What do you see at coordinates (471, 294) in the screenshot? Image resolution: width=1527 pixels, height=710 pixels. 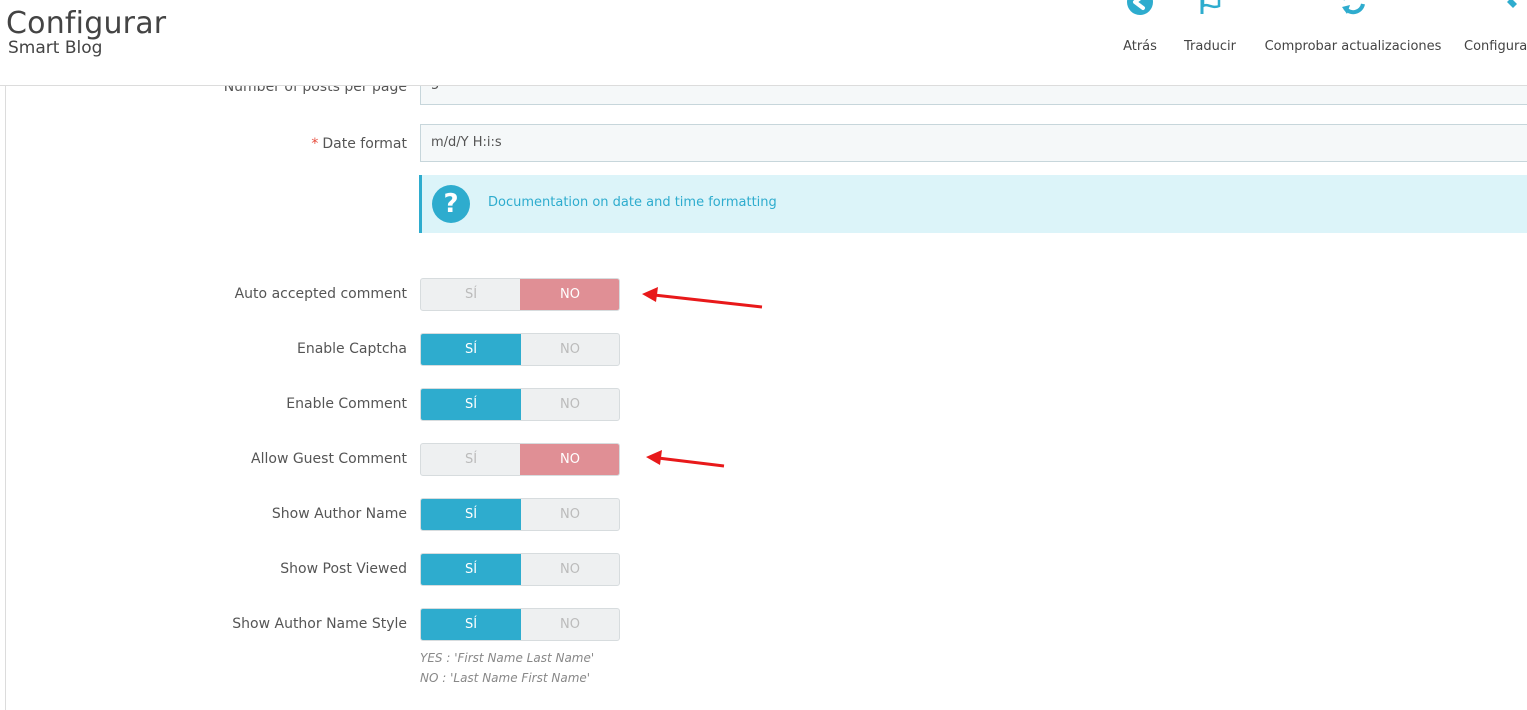 I see `auto-accepted-comment-yes: SÍ` at bounding box center [471, 294].